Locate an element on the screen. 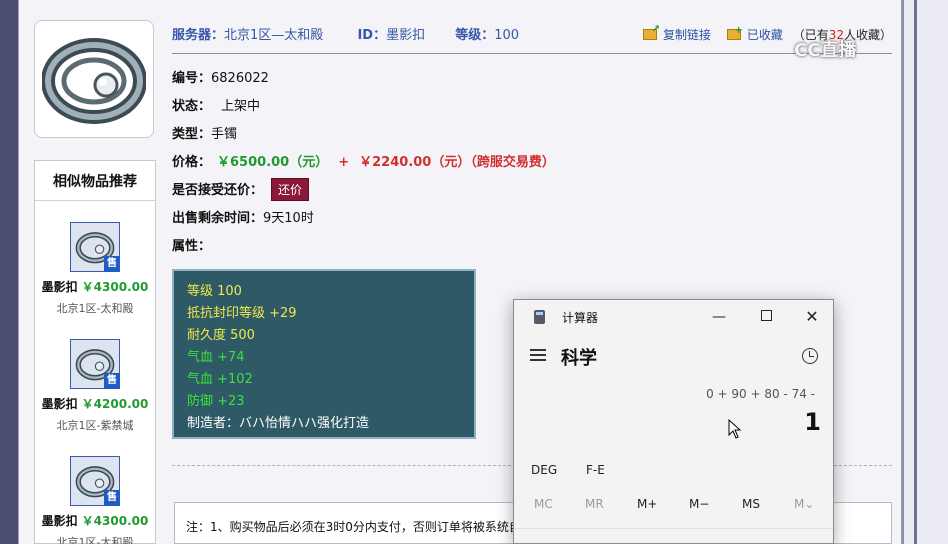 This screenshot has width=948, height=544. id-value: 墨影扣 is located at coordinates (406, 35).